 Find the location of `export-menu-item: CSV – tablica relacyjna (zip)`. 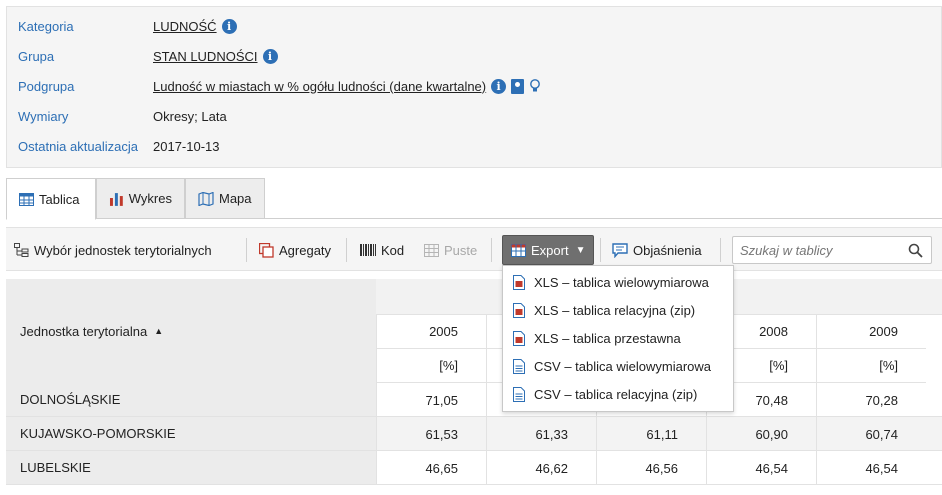

export-menu-item: CSV – tablica relacyjna (zip) is located at coordinates (618, 394).